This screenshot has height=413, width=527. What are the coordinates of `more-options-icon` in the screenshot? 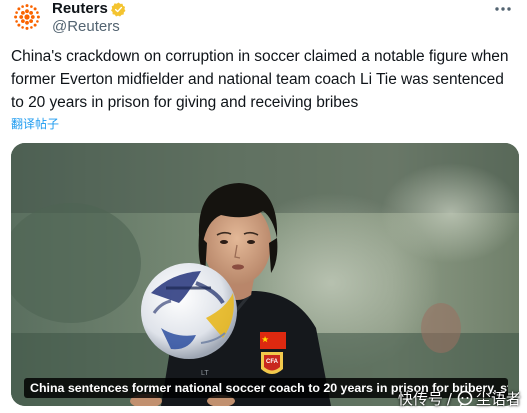 It's located at (503, 9).